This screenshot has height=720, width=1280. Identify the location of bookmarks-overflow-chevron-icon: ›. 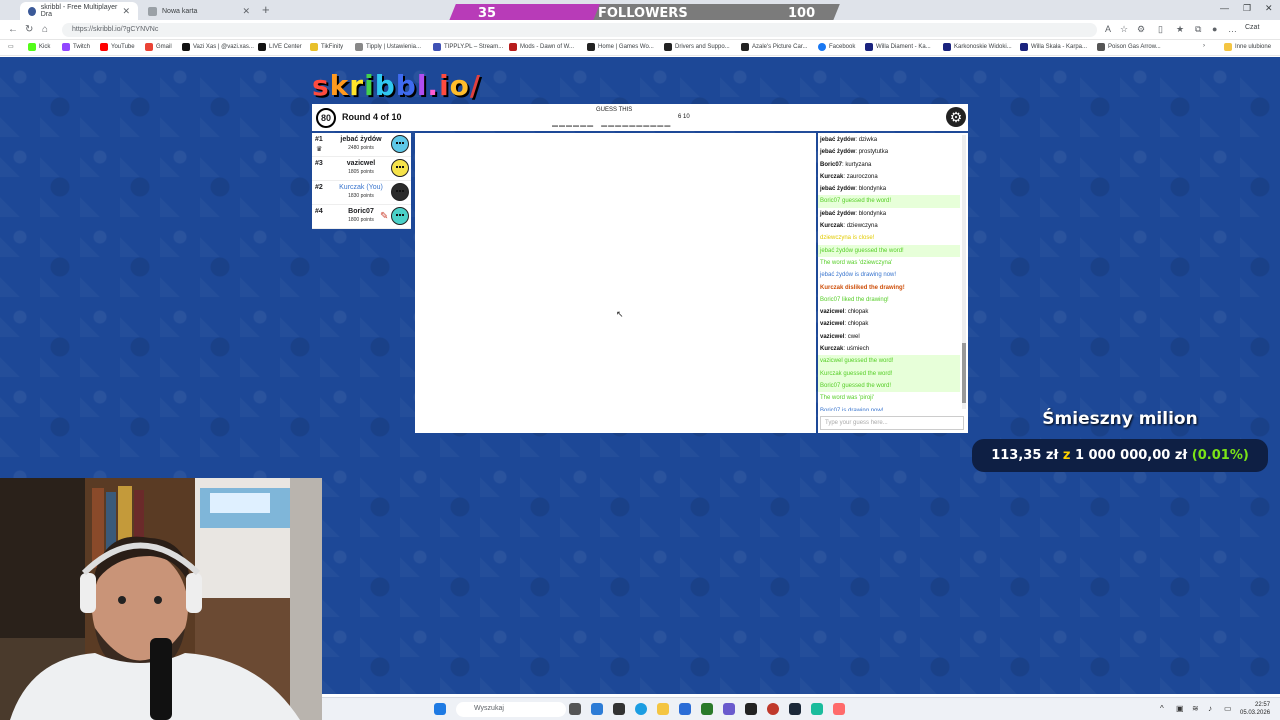
(1204, 46).